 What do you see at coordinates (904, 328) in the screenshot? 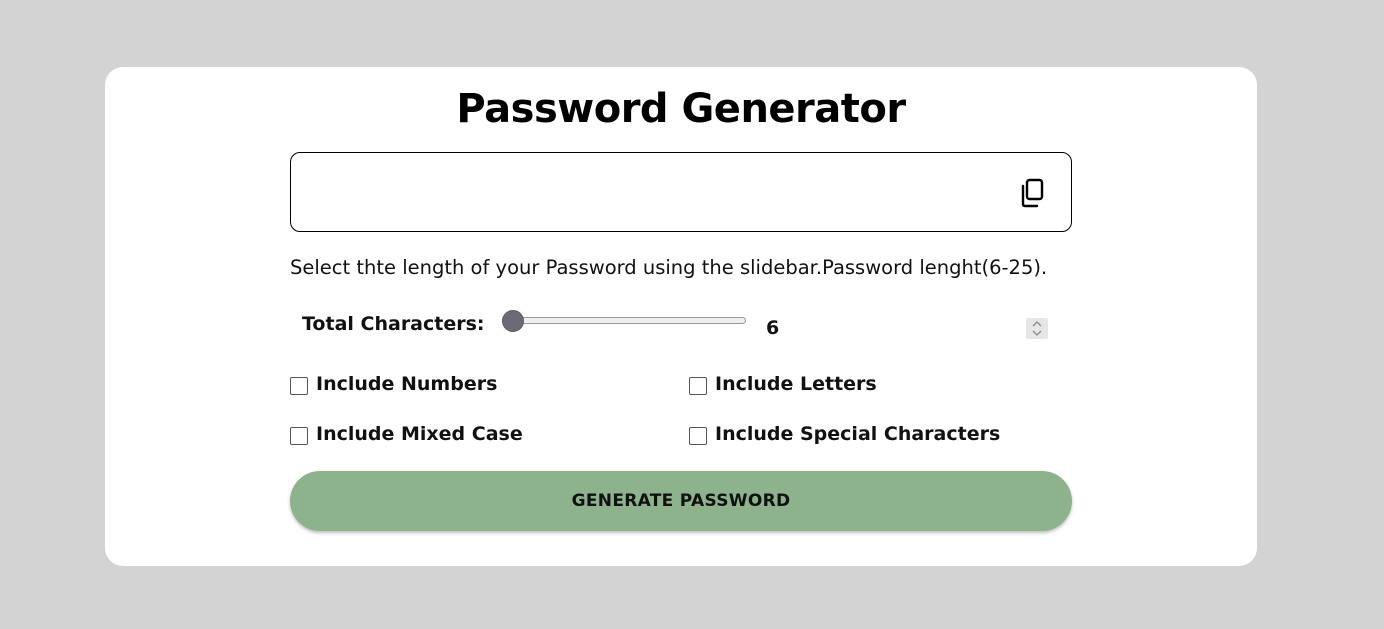
I see `length-number-input: 6` at bounding box center [904, 328].